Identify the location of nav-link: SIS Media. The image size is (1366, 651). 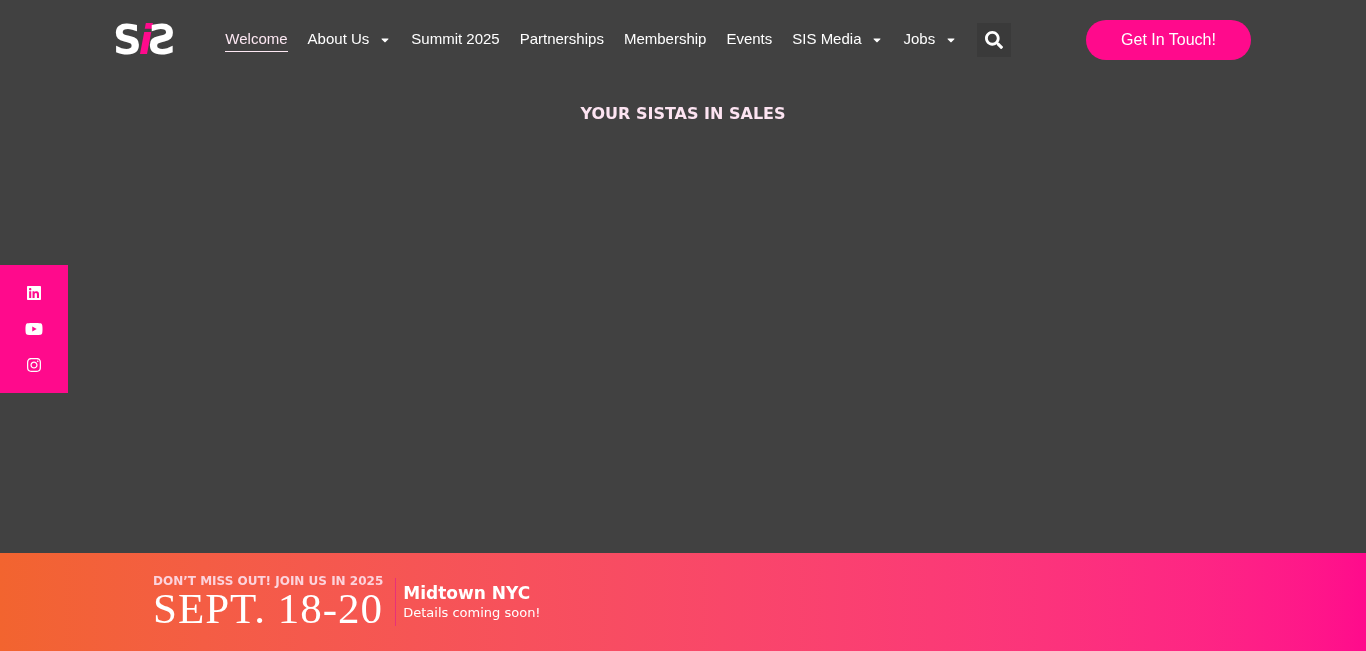
(838, 40).